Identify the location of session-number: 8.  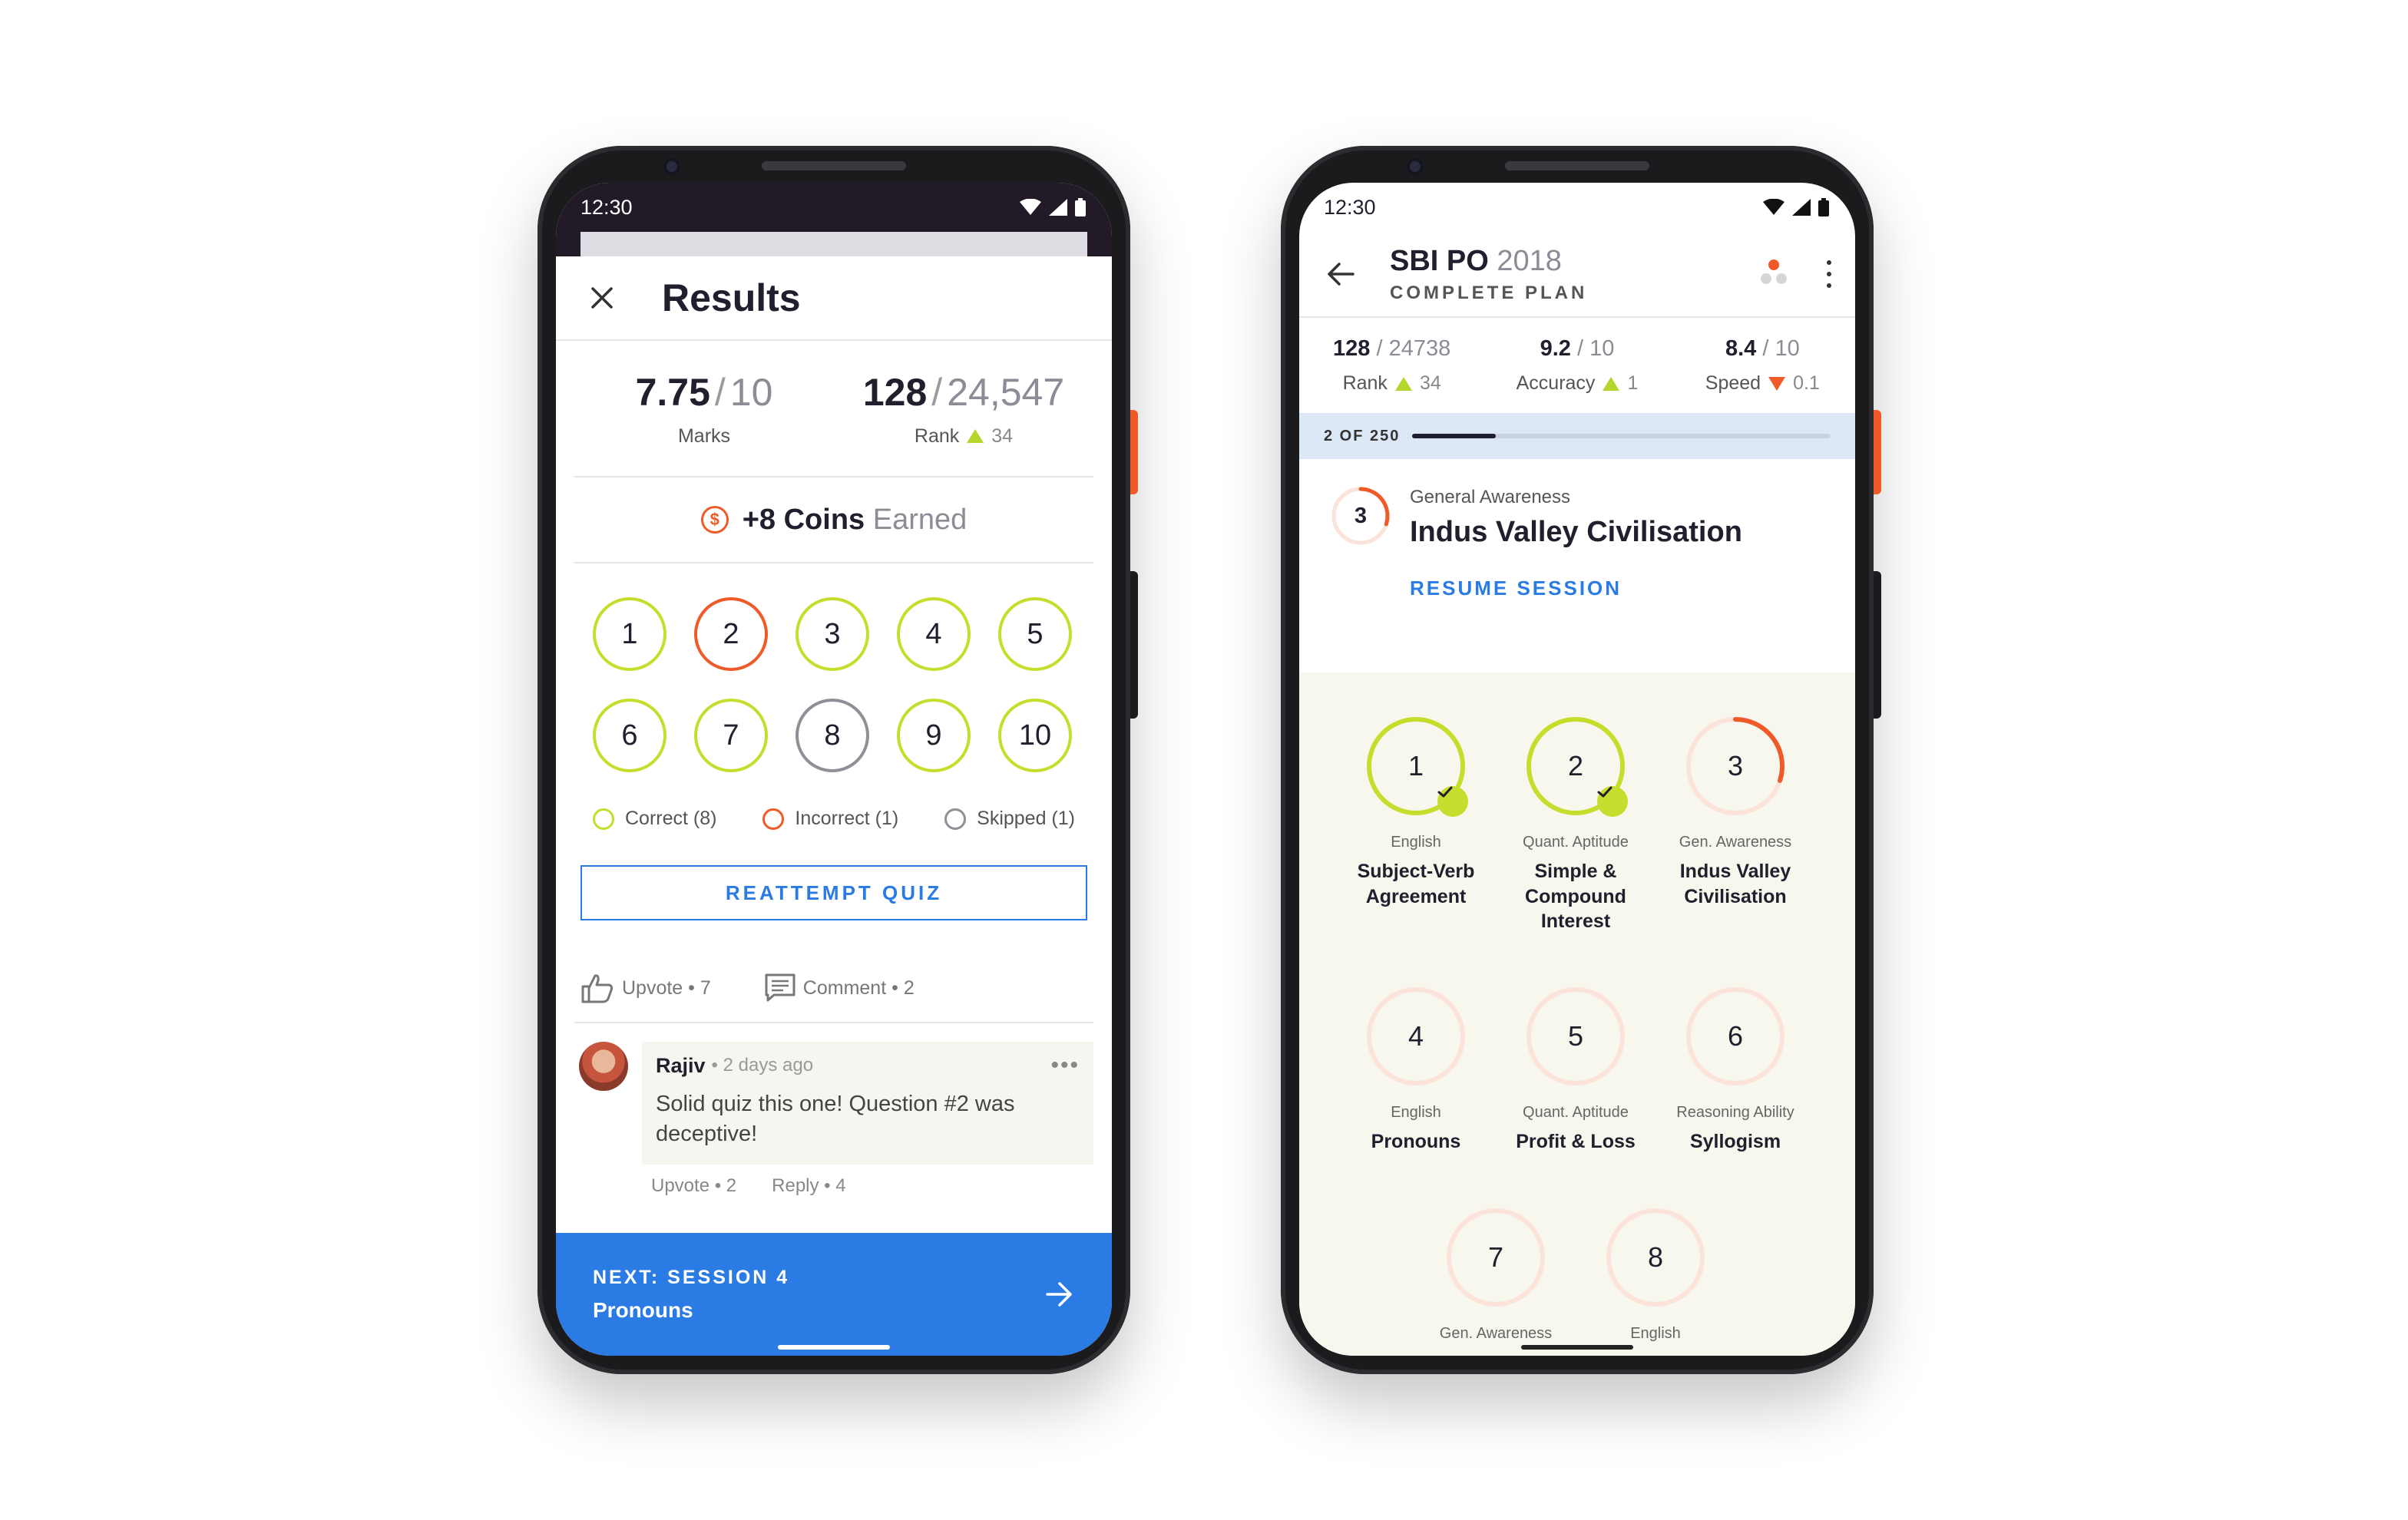
(1655, 1257).